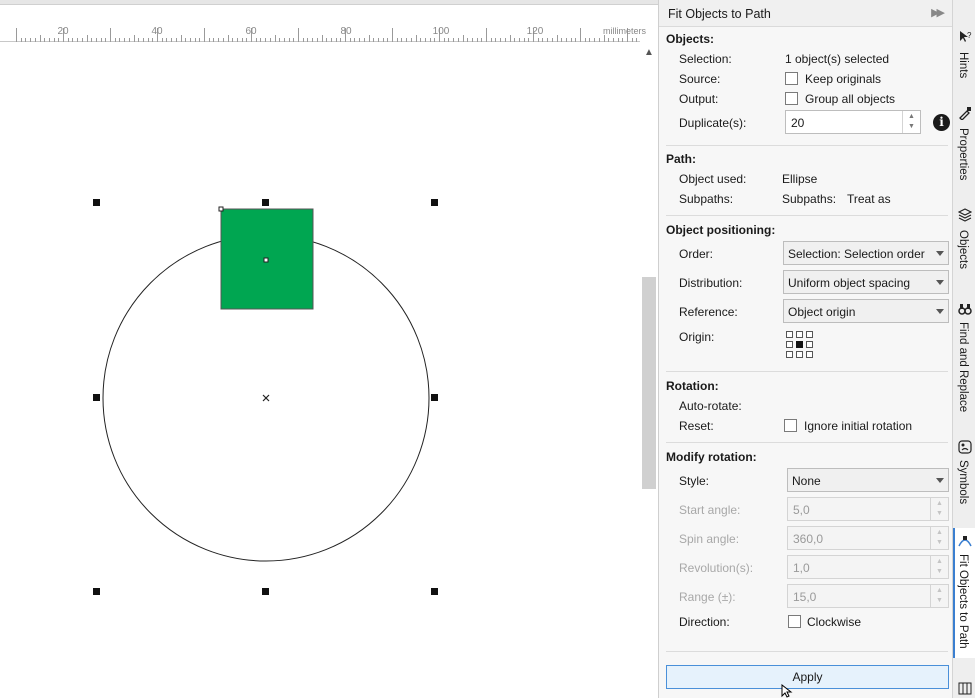 The height and width of the screenshot is (698, 975). Describe the element at coordinates (326, 35) in the screenshot. I see `ruler-ticks` at that location.